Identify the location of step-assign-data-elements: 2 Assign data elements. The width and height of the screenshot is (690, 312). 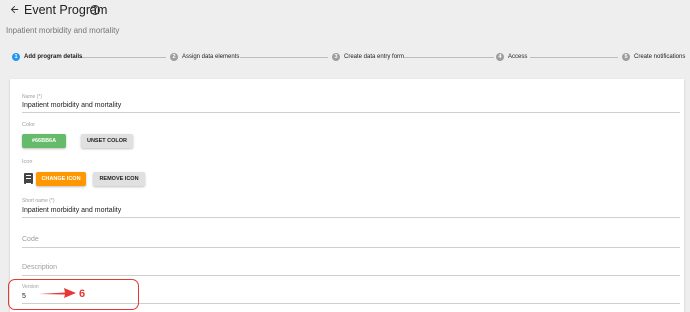
(204, 57).